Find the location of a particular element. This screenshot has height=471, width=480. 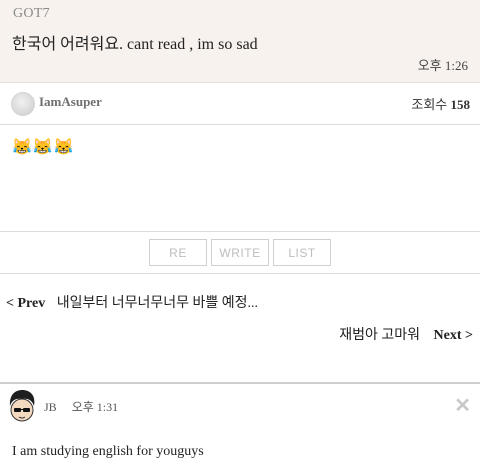

view-count-value: 158 is located at coordinates (460, 104).